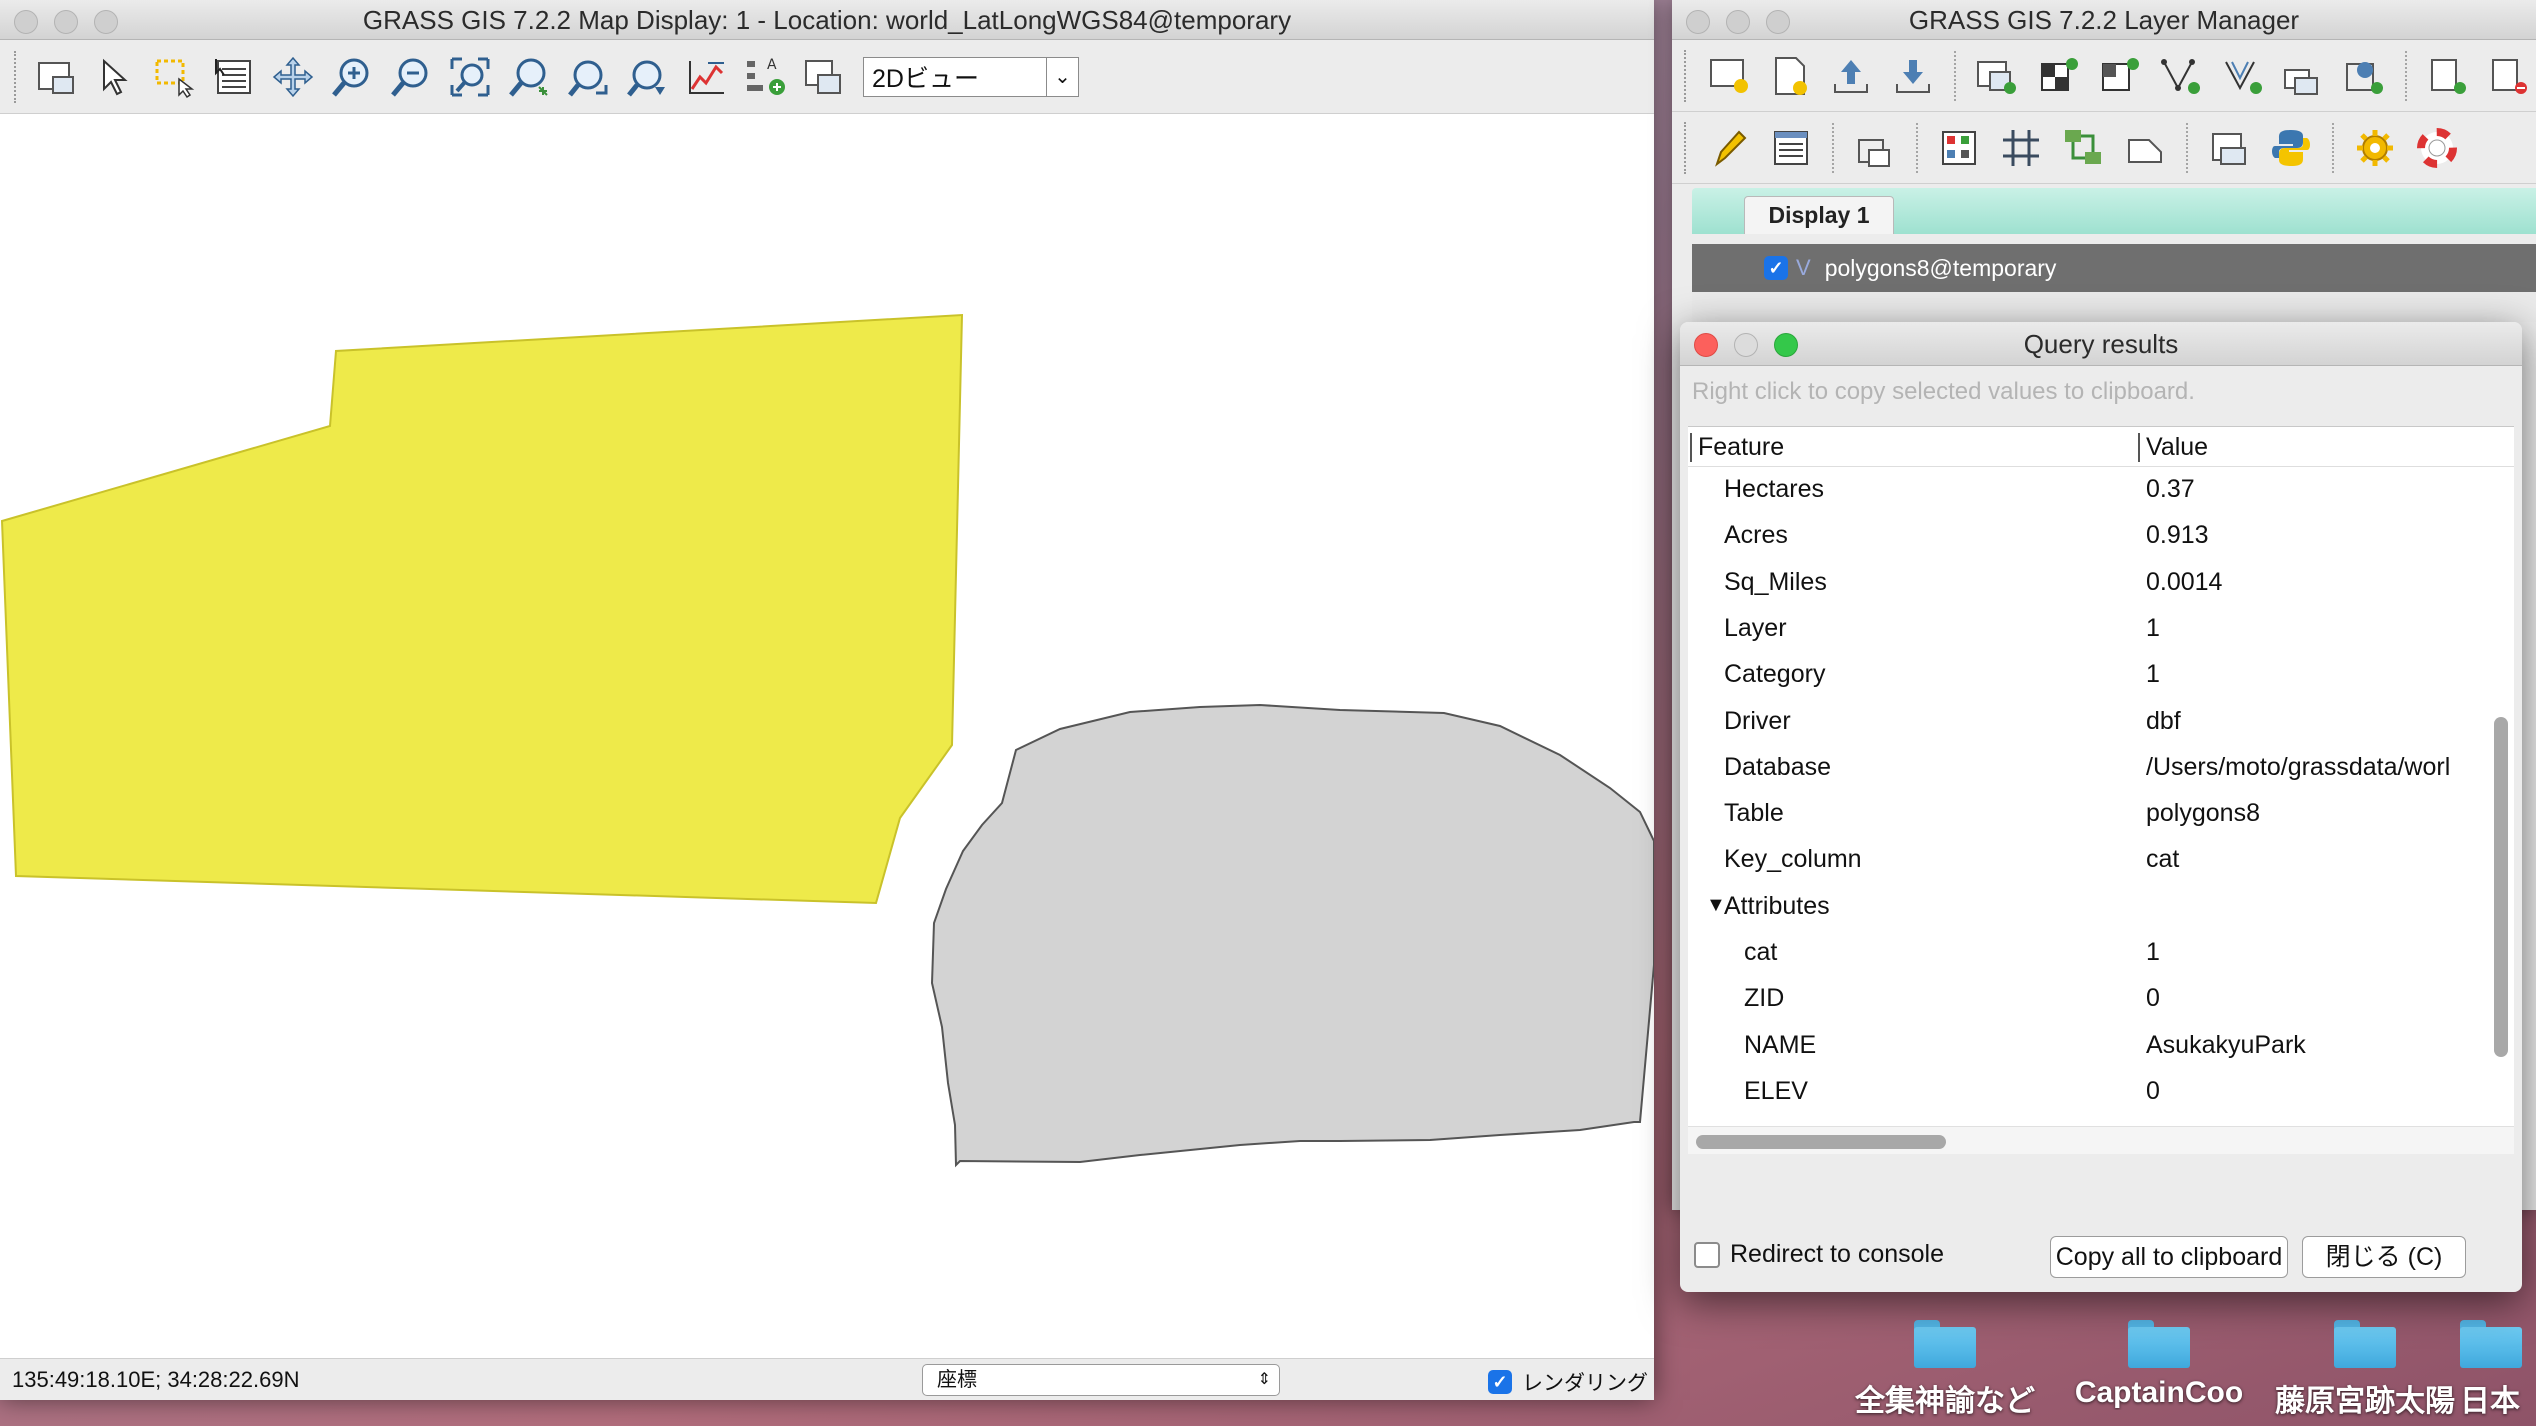  What do you see at coordinates (1945, 1370) in the screenshot?
I see `desktop-folder: 全集神諭など` at bounding box center [1945, 1370].